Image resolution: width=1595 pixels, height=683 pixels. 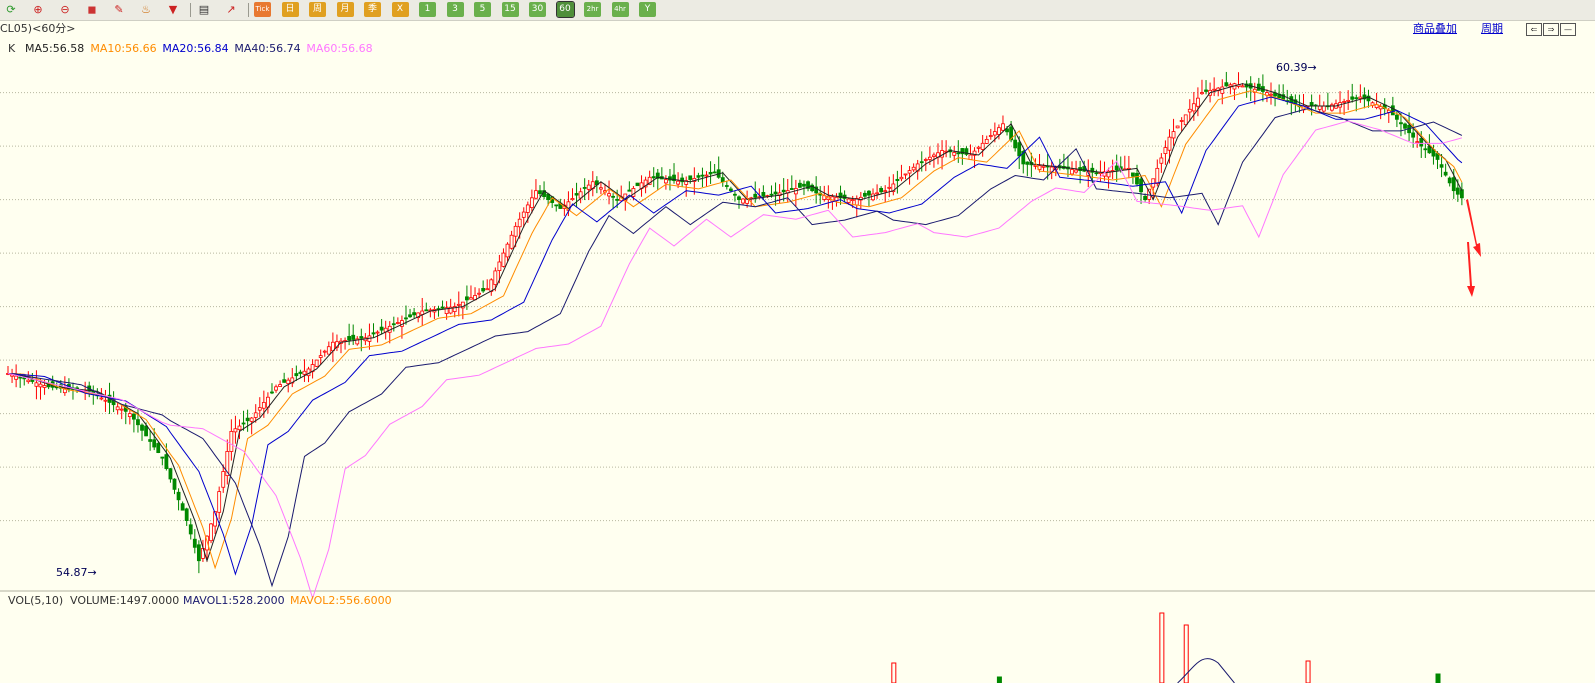 I want to click on pencil-icon: ✎, so click(x=119, y=9).